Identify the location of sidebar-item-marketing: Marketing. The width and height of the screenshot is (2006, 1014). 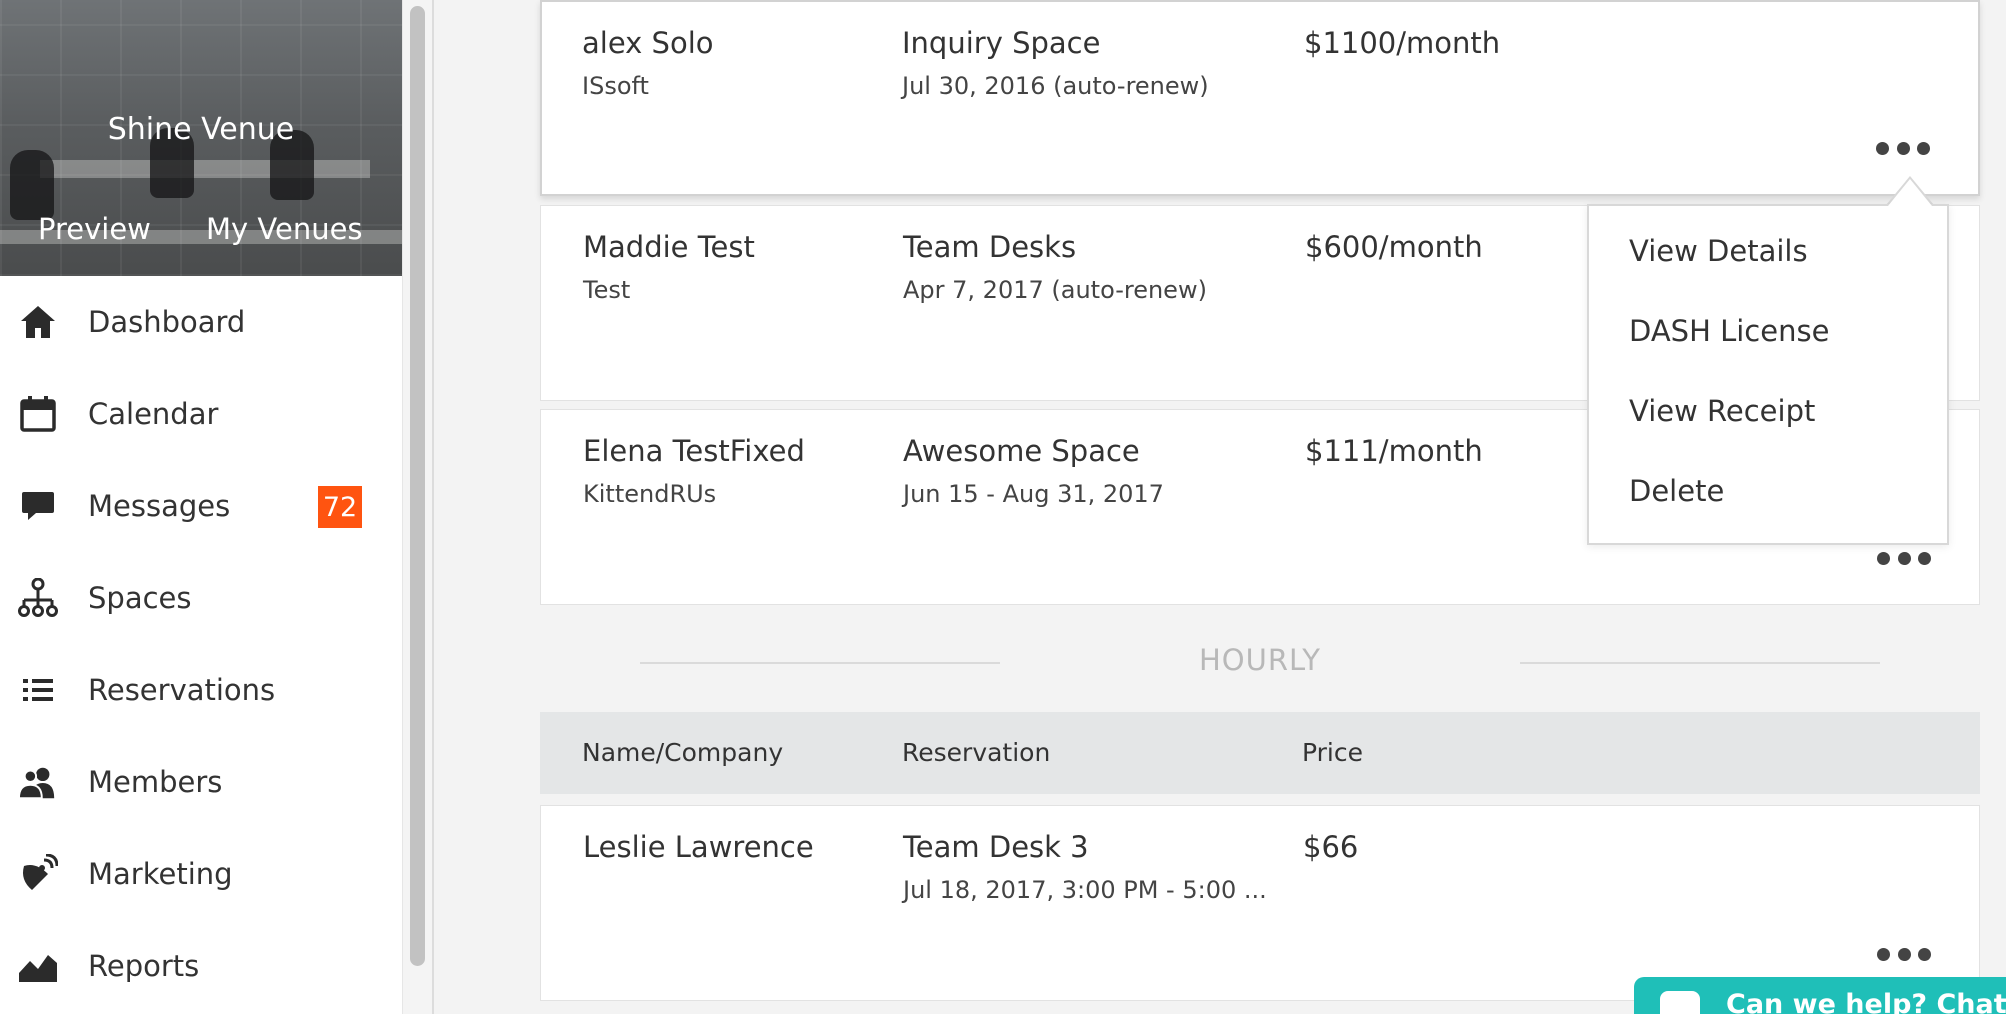
(201, 874).